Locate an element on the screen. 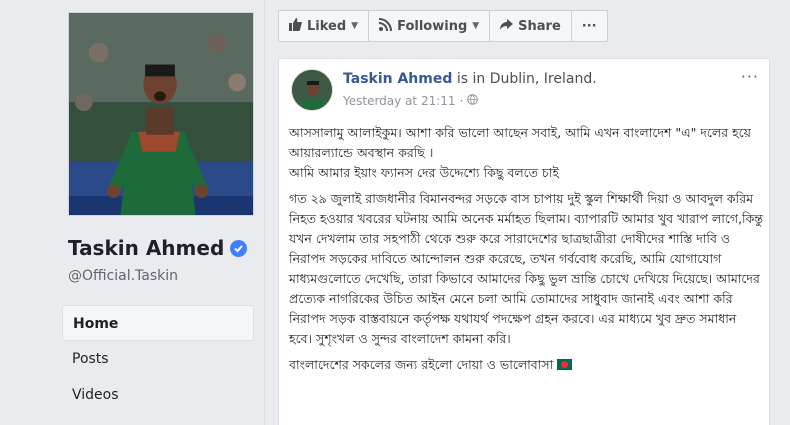 This screenshot has width=790, height=425. following-button: Following ▼ is located at coordinates (430, 26).